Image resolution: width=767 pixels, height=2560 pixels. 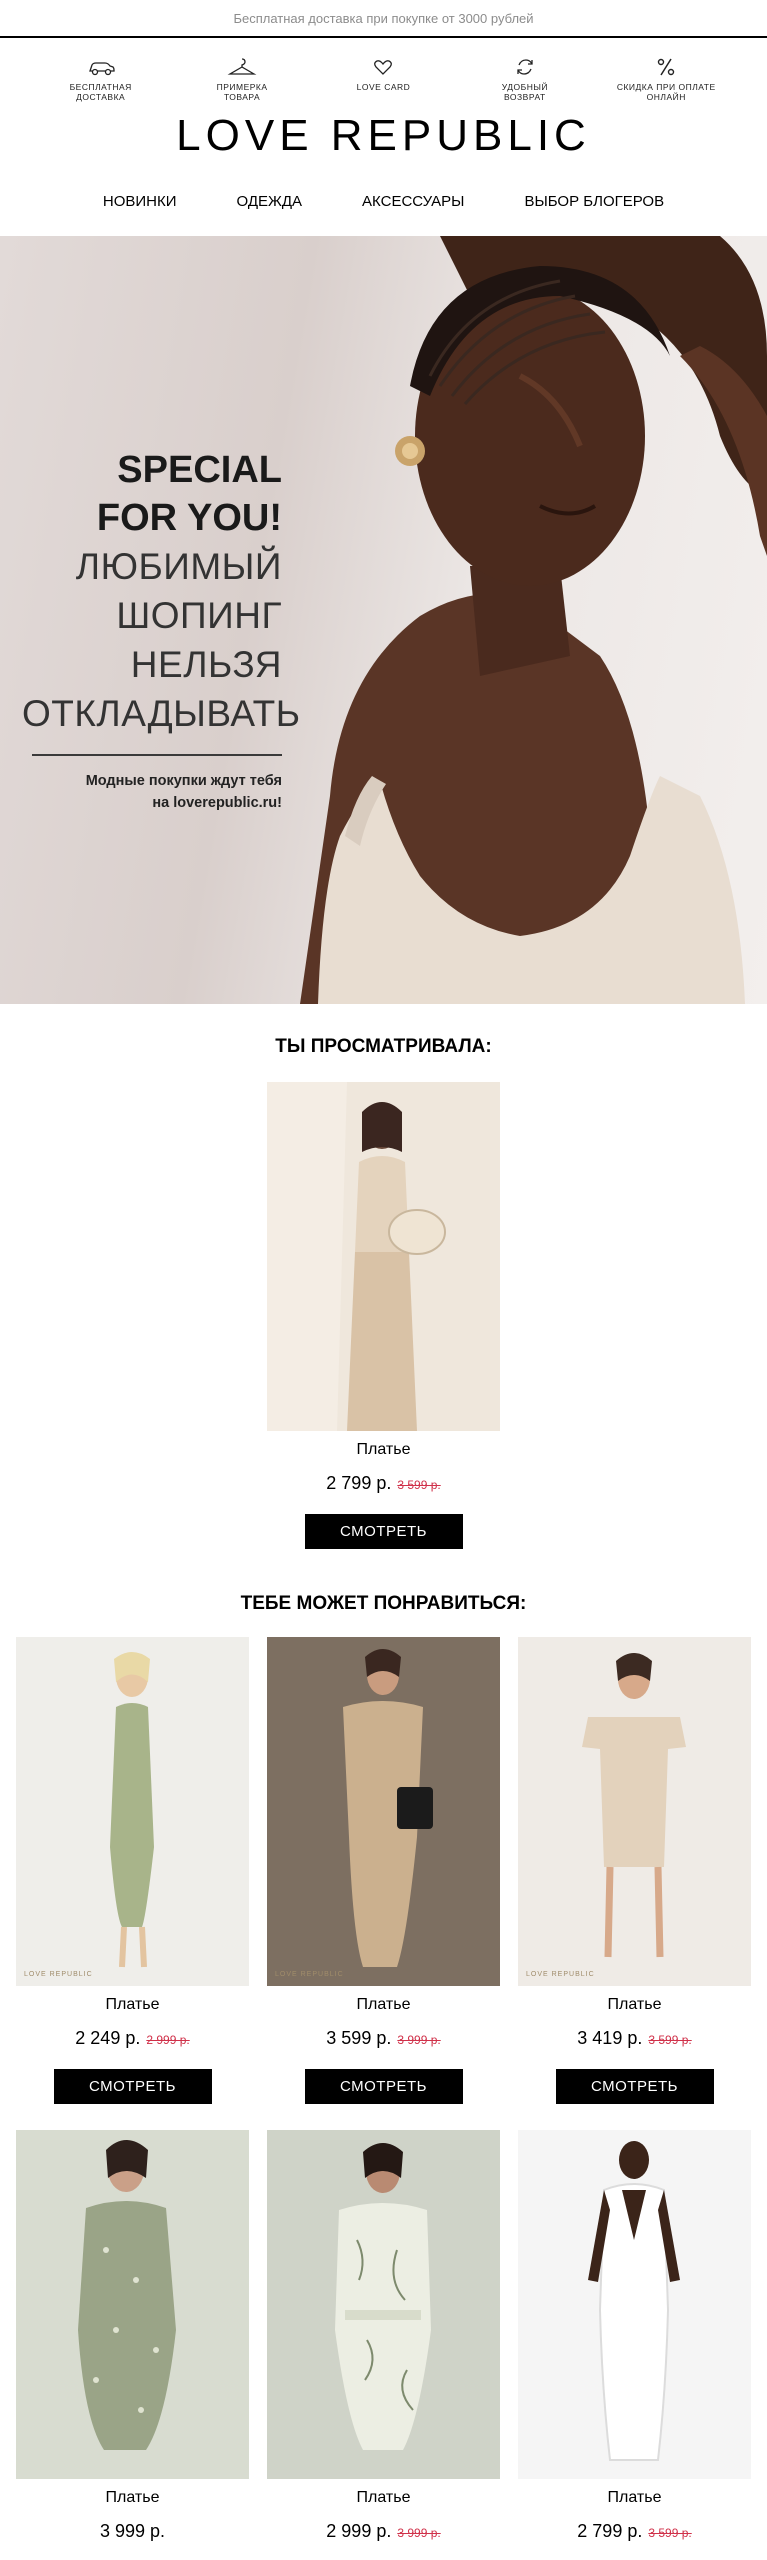 What do you see at coordinates (199, 470) in the screenshot?
I see `hero-headline-1: SPECIAL` at bounding box center [199, 470].